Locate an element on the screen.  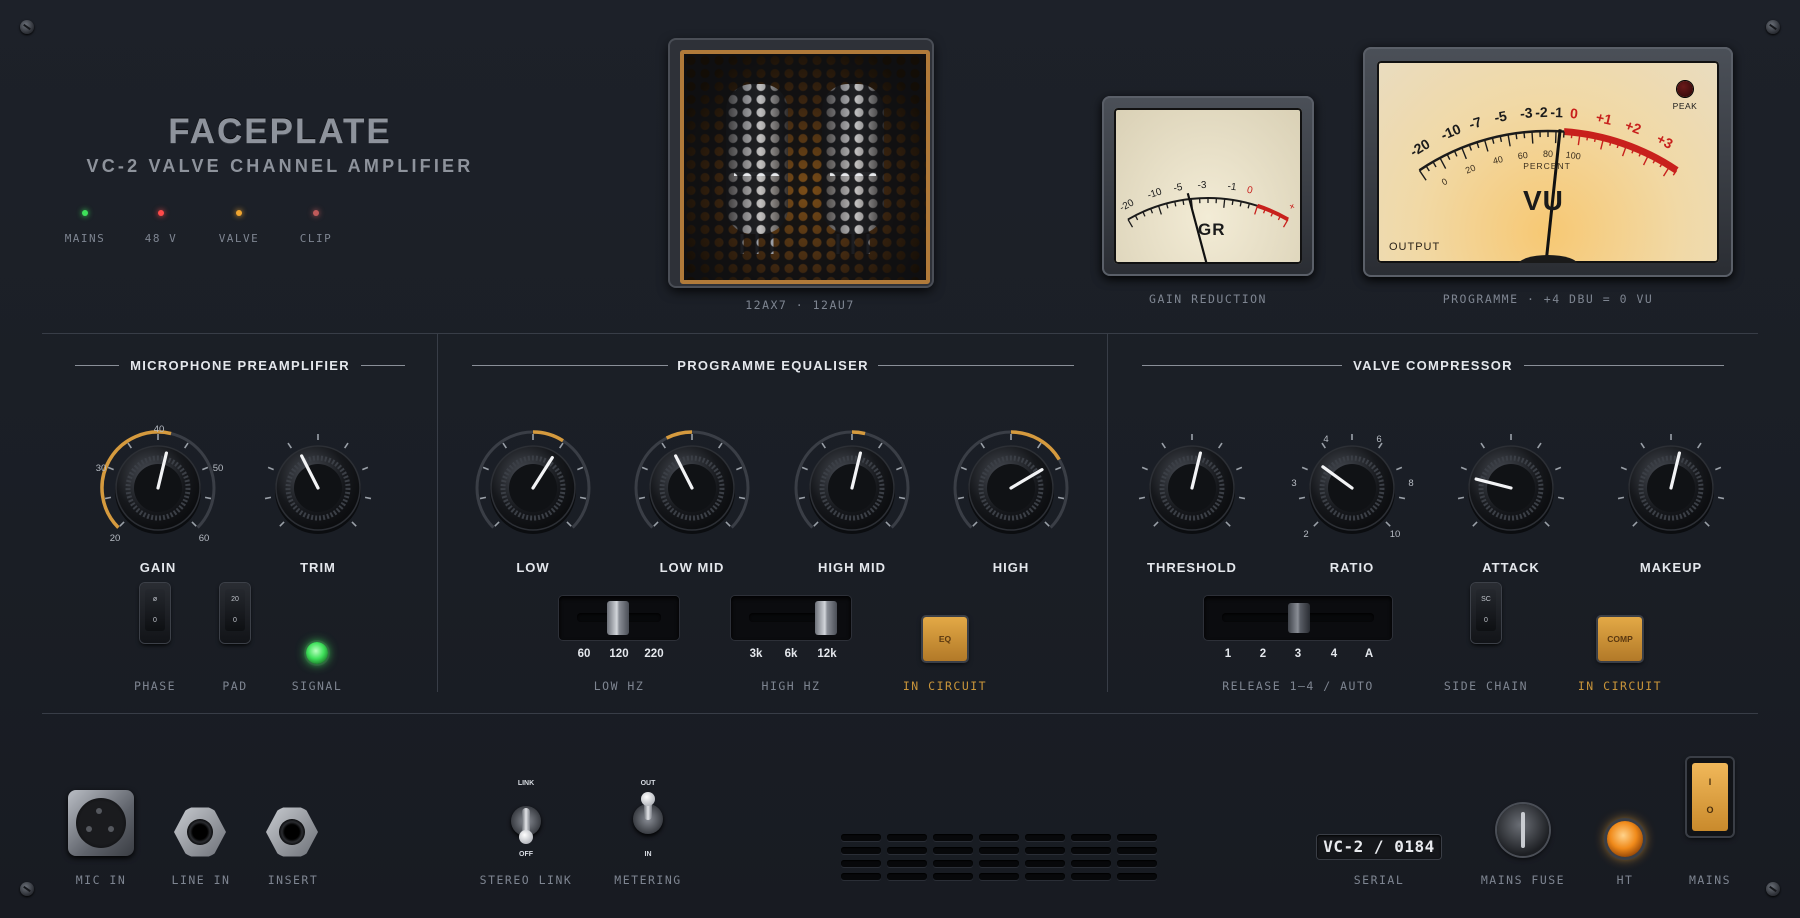
status-led-clip is located at coordinates (316, 213).